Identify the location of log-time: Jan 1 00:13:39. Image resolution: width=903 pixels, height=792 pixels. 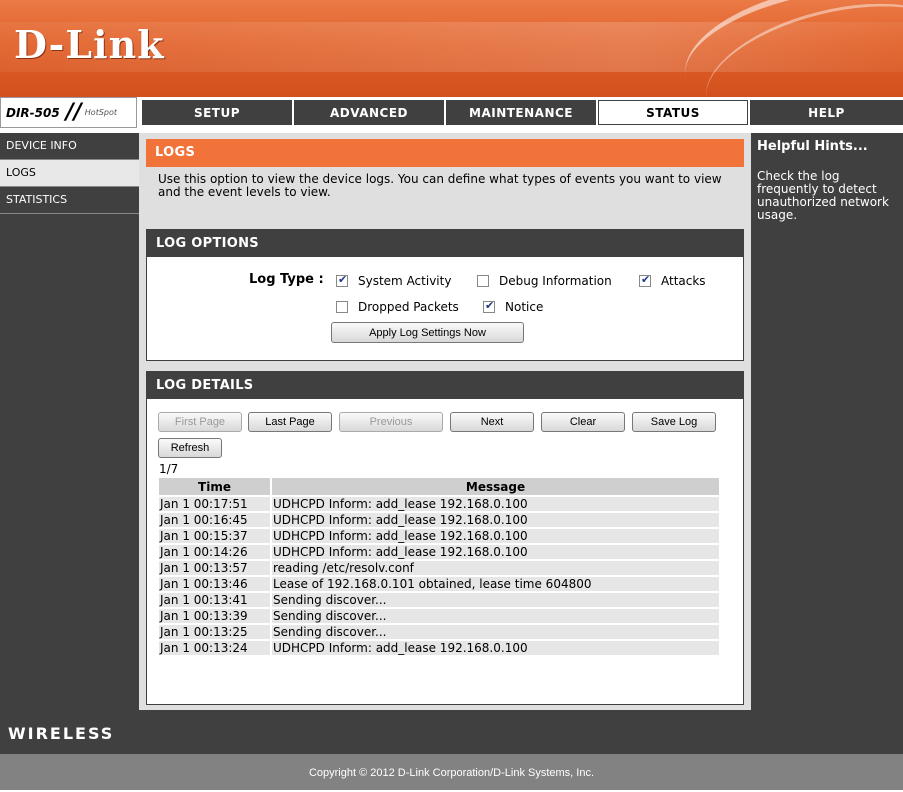
(214, 616).